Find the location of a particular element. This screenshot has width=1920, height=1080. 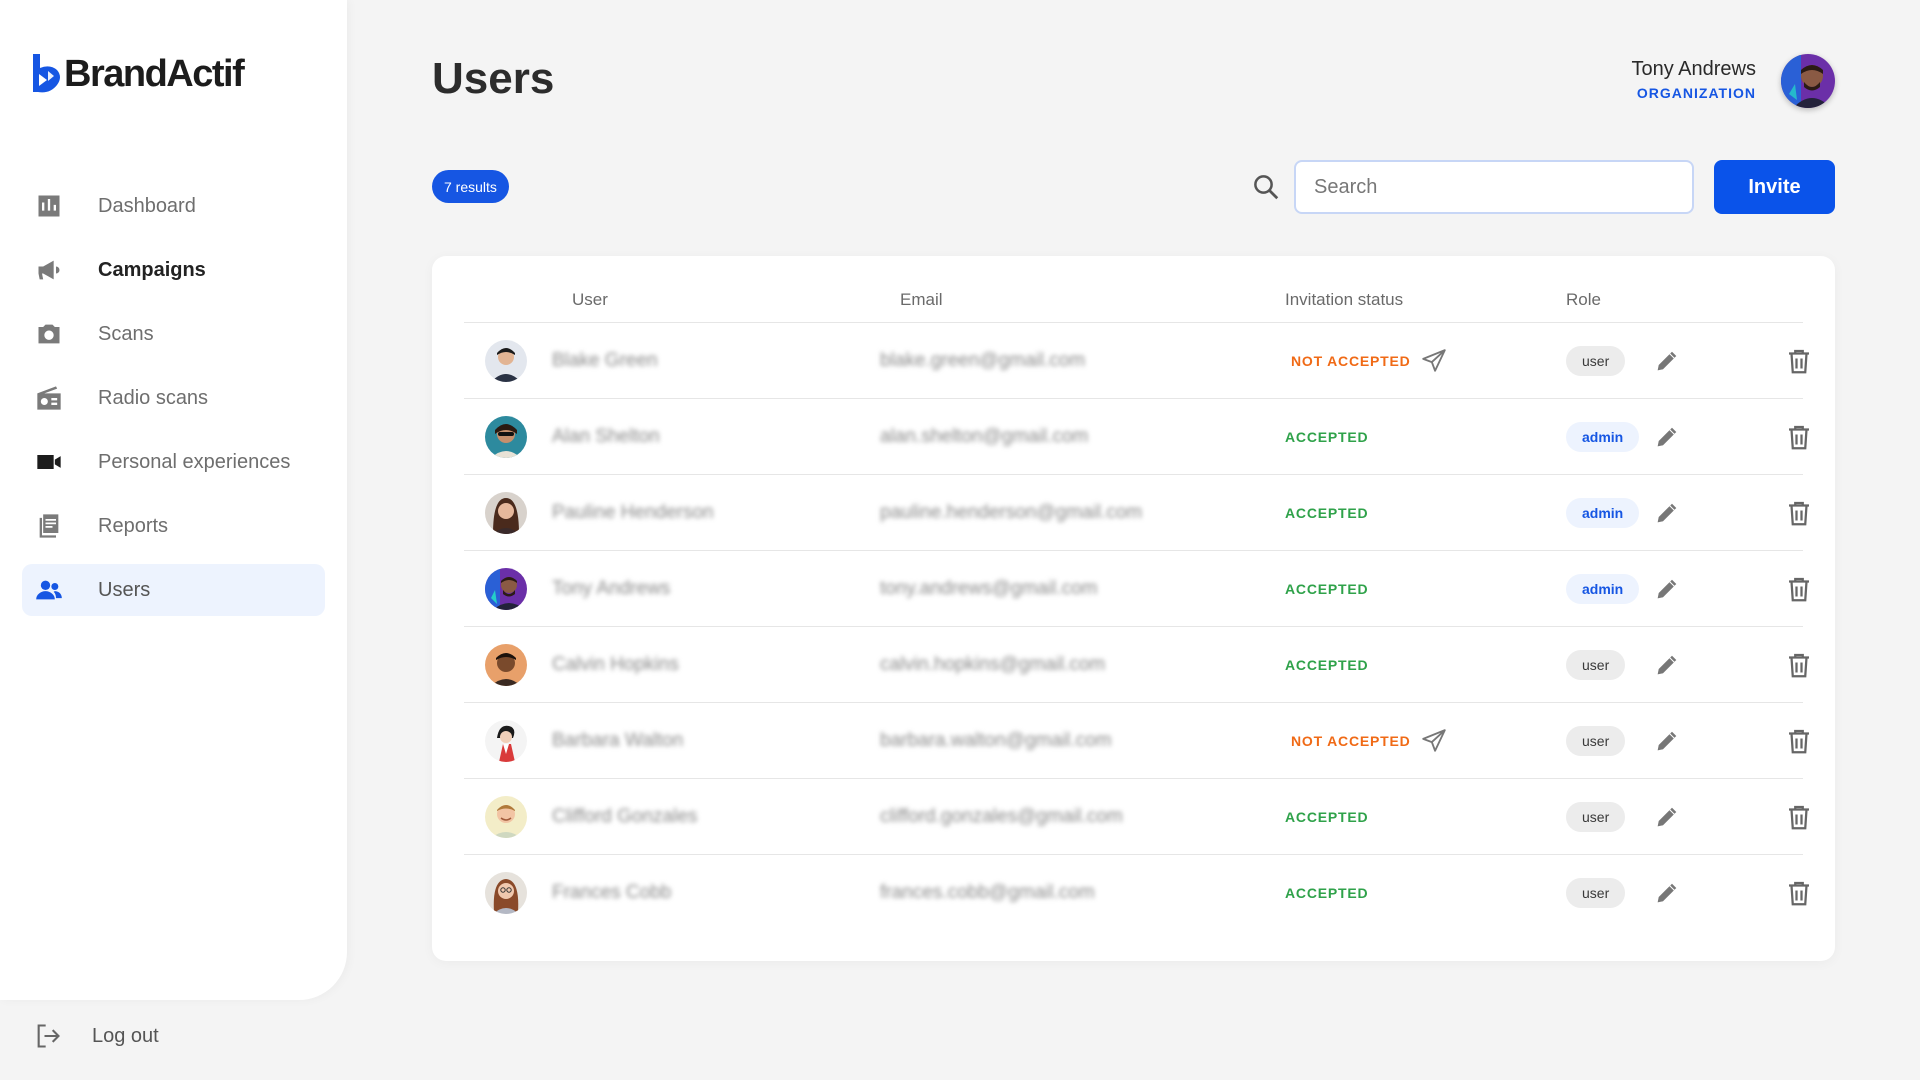

logout-button: Log out is located at coordinates (96, 1036).